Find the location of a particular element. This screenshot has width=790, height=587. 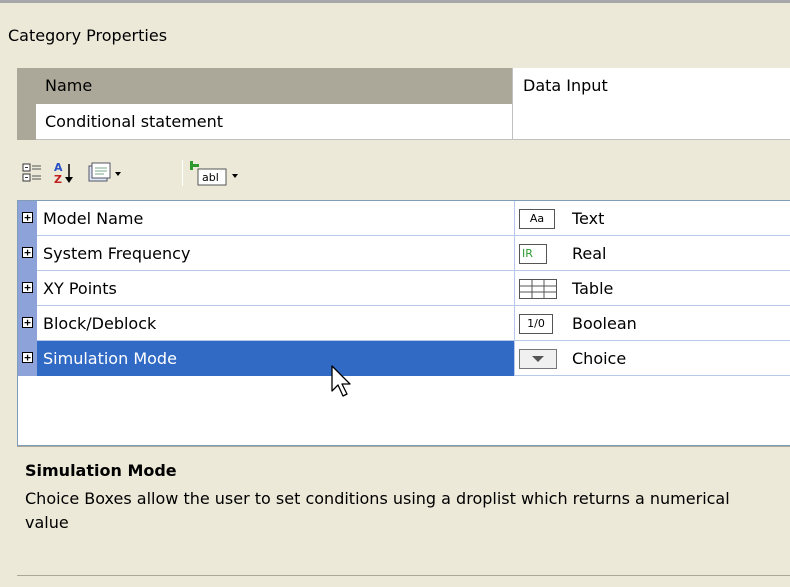

categorized-view-icon is located at coordinates (31, 172).